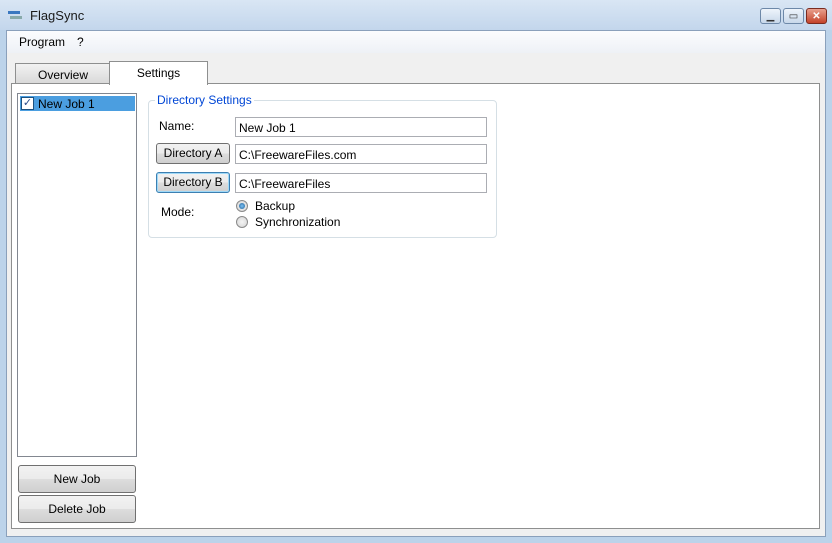 The height and width of the screenshot is (543, 832). Describe the element at coordinates (178, 212) in the screenshot. I see `mode-label: Mode:` at that location.